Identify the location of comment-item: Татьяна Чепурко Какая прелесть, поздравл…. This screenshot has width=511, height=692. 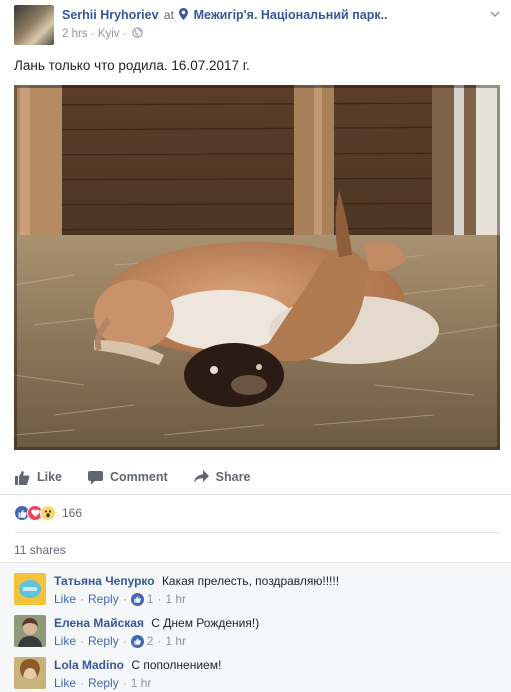
(257, 593).